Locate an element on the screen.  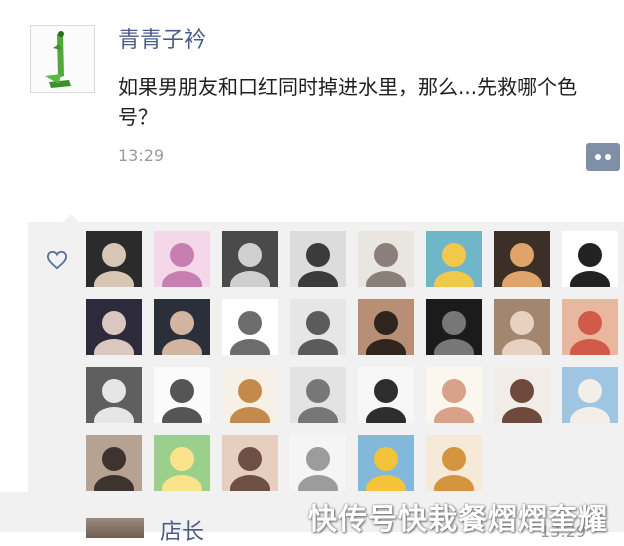
post-time: 13:29 is located at coordinates (141, 155).